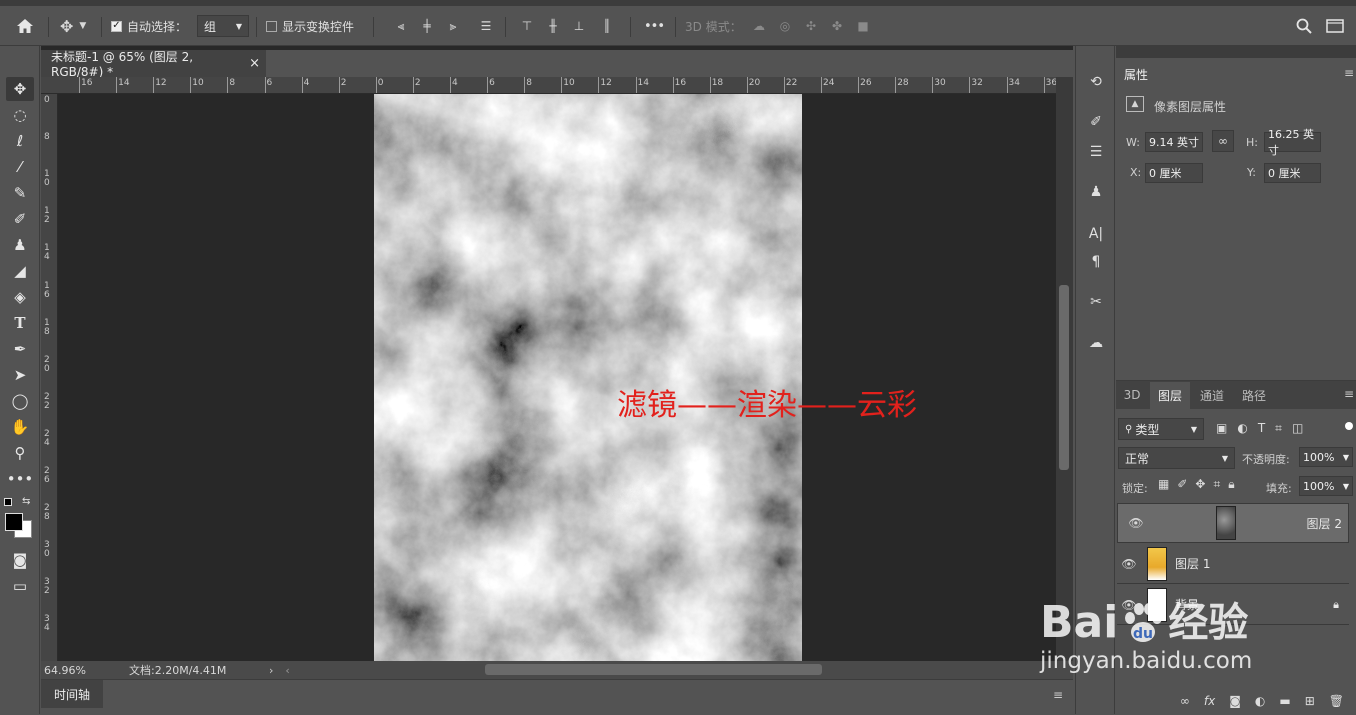 The width and height of the screenshot is (1356, 715). What do you see at coordinates (1254, 395) in the screenshot?
I see `tab-paths: 路径` at bounding box center [1254, 395].